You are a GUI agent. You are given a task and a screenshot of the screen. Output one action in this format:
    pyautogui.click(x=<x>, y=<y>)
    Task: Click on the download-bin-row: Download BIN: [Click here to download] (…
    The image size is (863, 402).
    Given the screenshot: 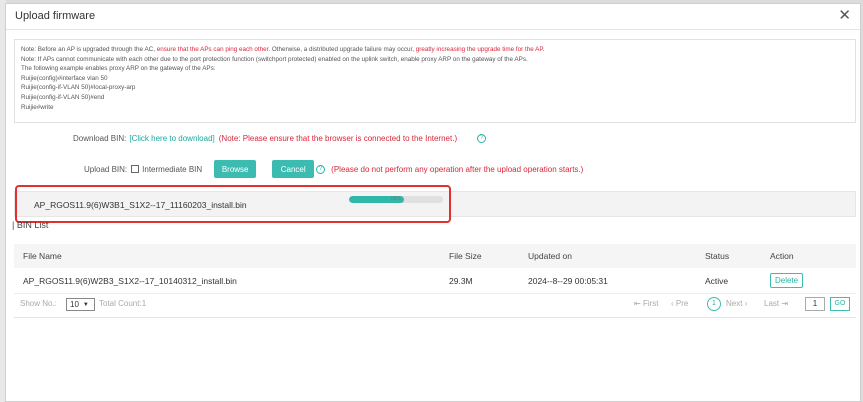 What is the action you would take?
    pyautogui.click(x=280, y=138)
    